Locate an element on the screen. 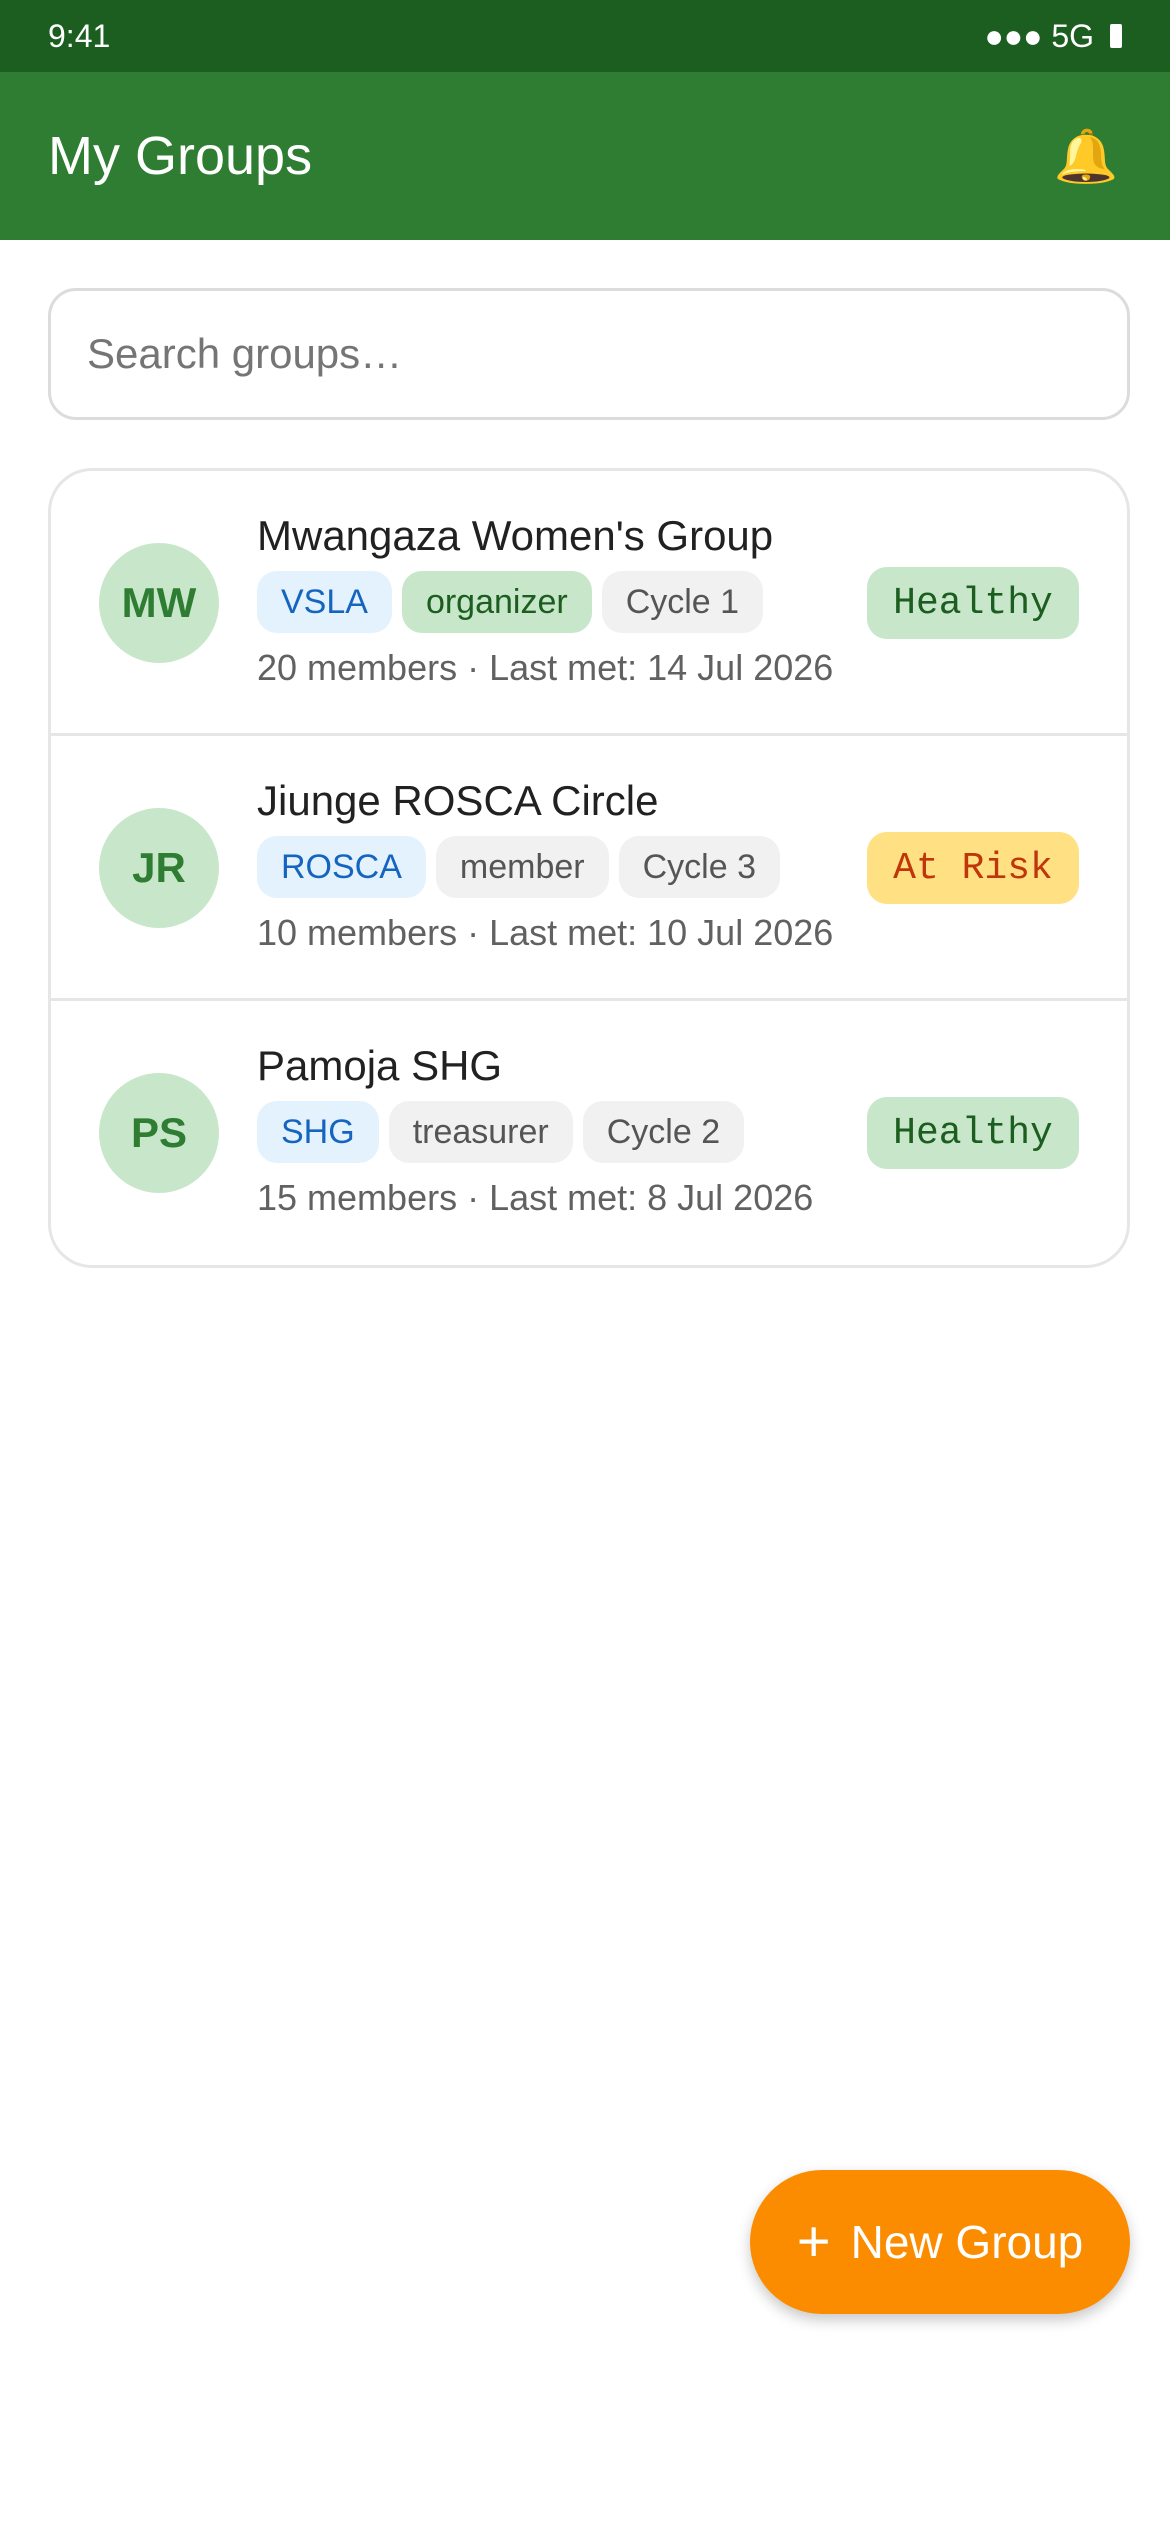  group-name: Pamoja SHG is located at coordinates (380, 1065).